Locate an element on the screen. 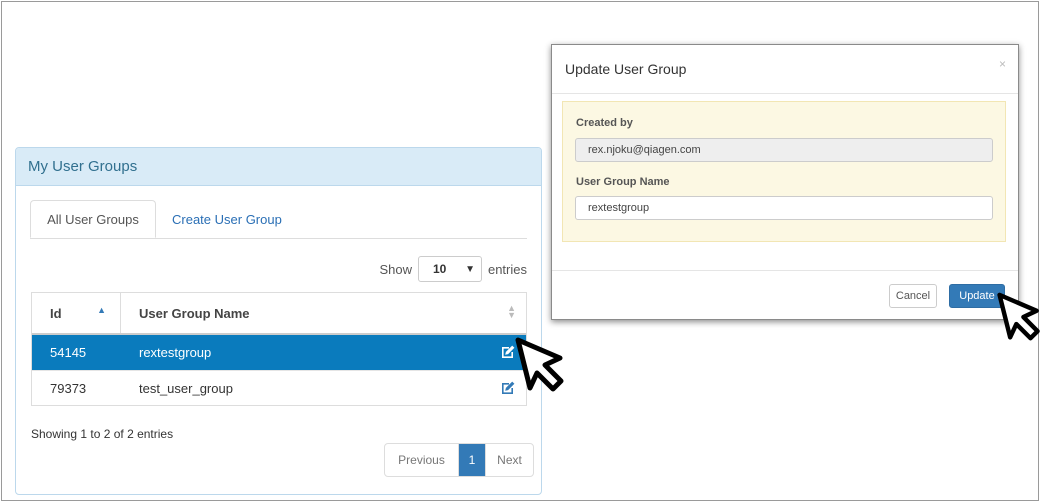  panel-title: My User Groups is located at coordinates (278, 167).